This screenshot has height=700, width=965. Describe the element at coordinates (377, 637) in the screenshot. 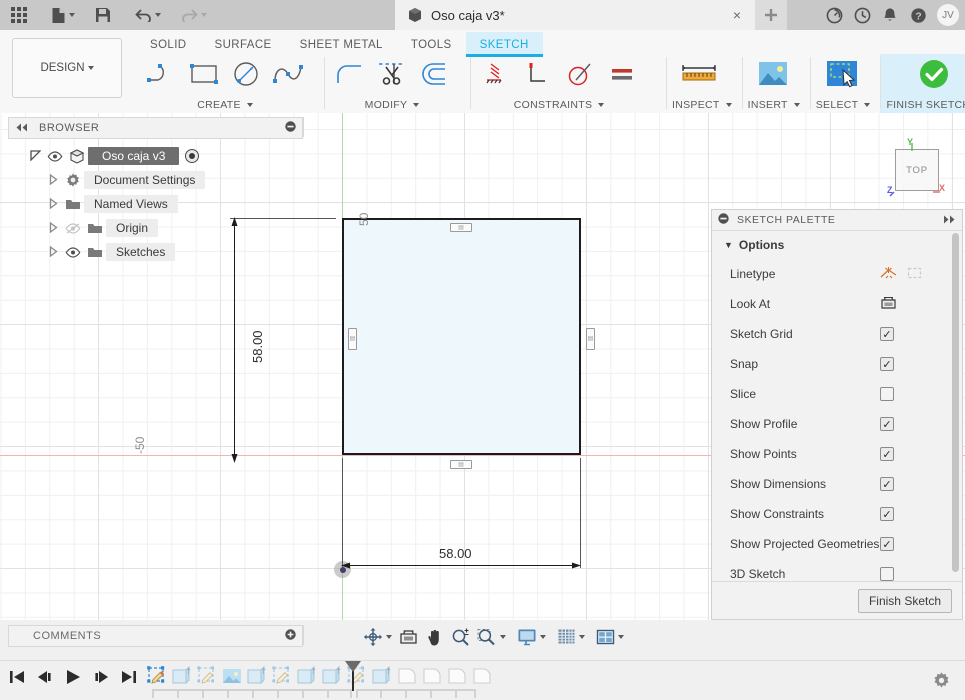

I see `orbit-icon` at that location.